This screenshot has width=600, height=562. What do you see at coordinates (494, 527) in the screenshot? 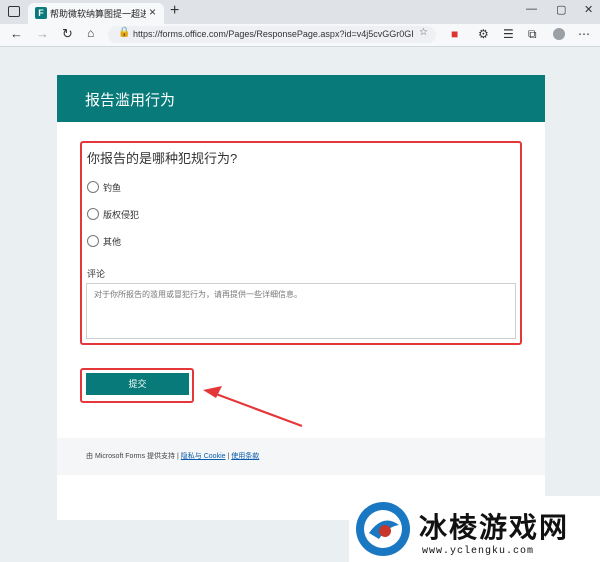
I see `watermark-text: 冰棱游戏网` at bounding box center [494, 527].